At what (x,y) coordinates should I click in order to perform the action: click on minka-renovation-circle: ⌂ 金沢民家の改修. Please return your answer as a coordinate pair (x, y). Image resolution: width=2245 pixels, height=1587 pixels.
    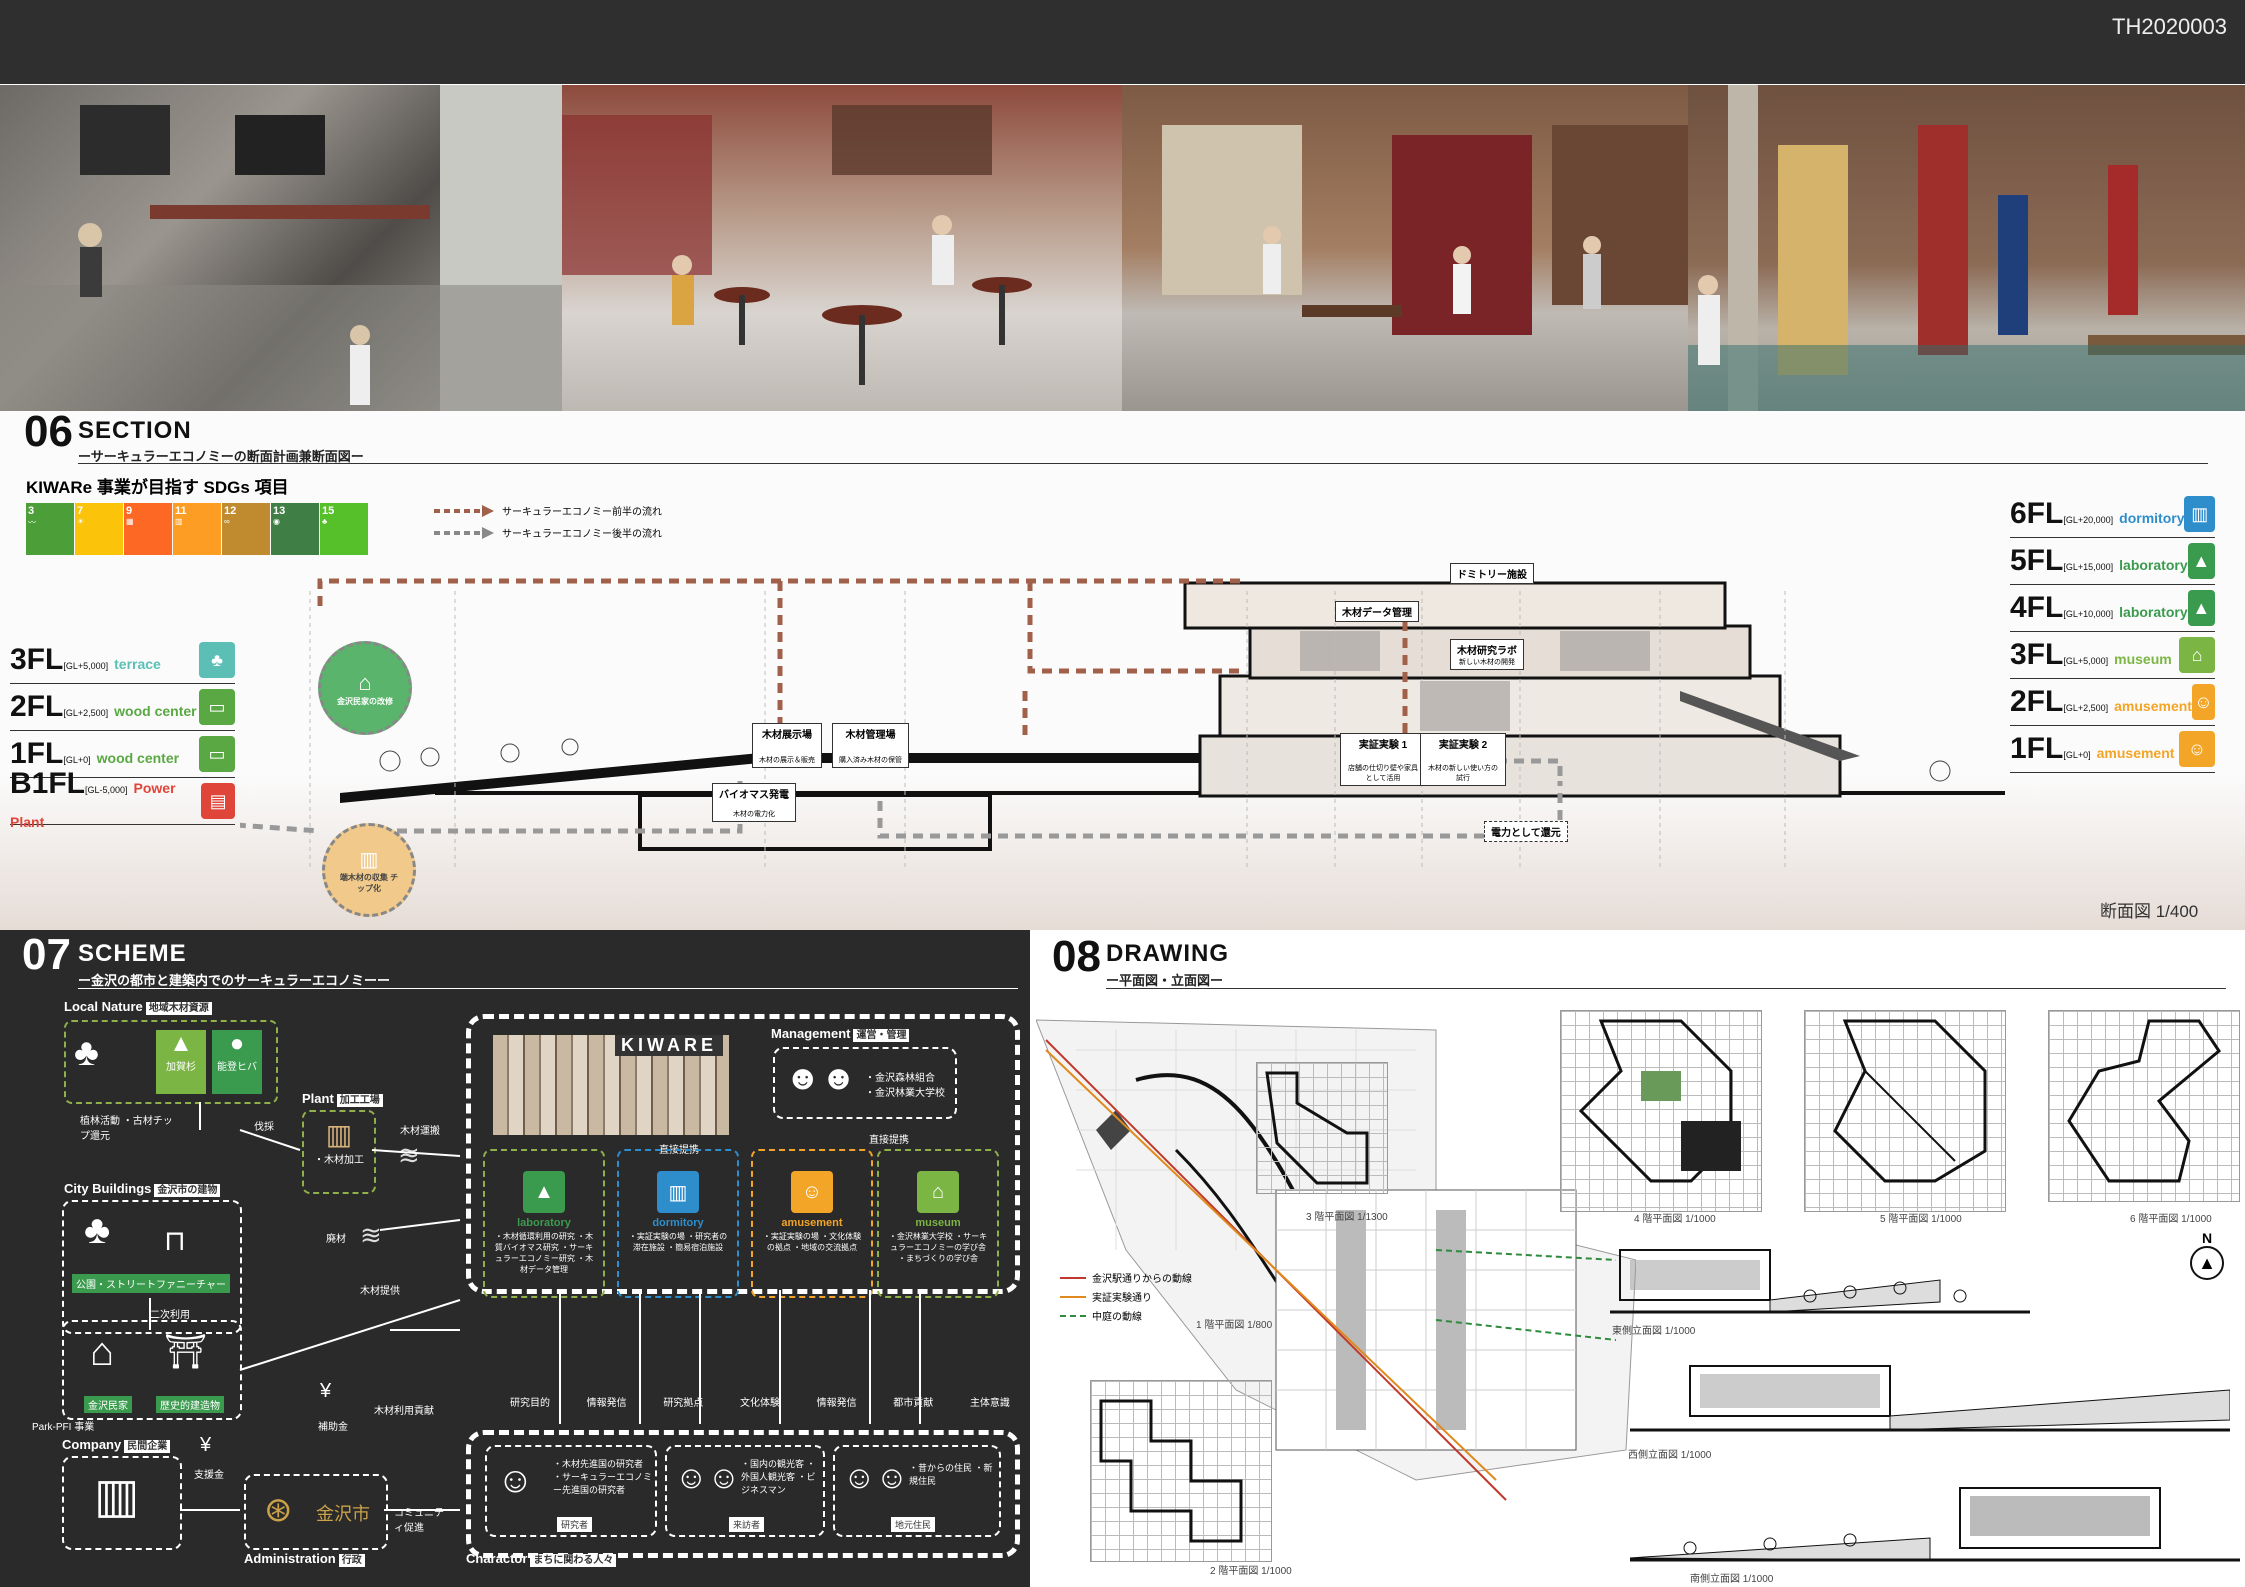
    Looking at the image, I should click on (365, 688).